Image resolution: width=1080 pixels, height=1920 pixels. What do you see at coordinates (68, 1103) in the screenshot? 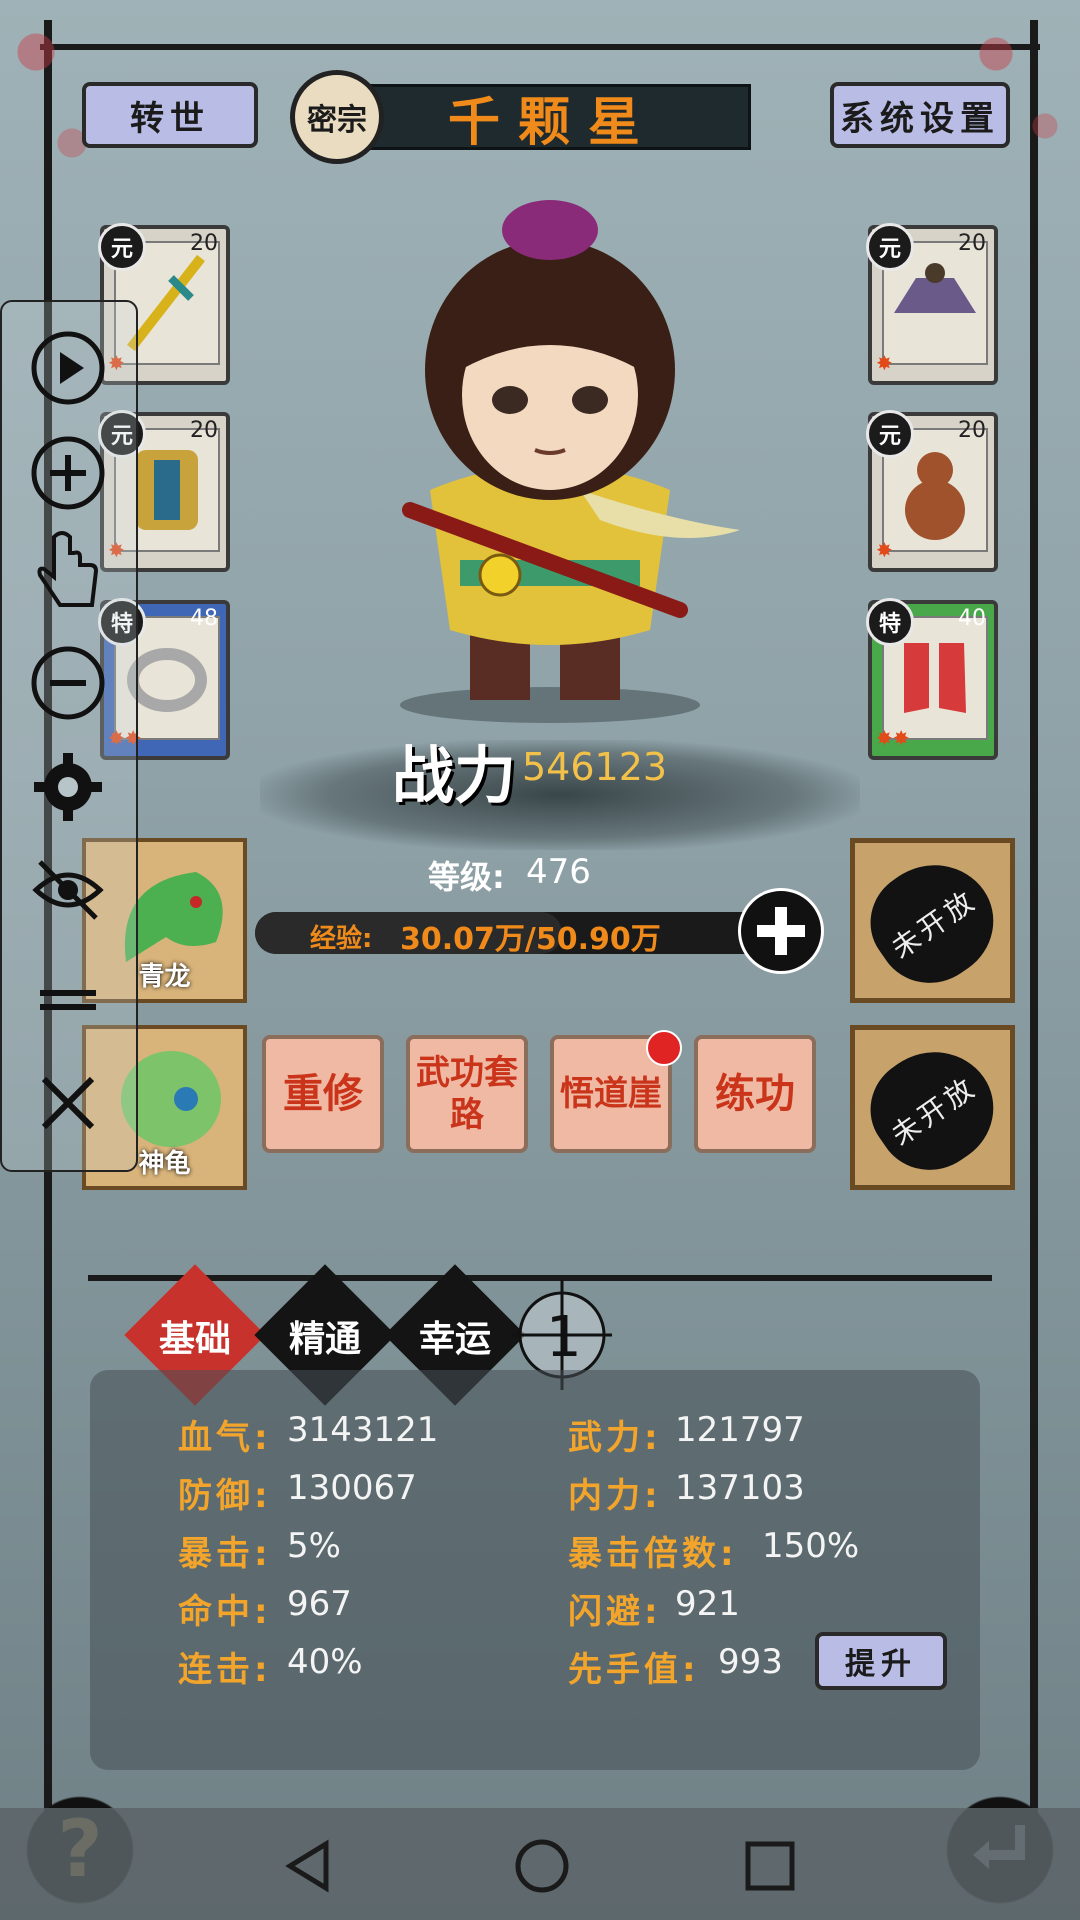
I see `close-icon` at bounding box center [68, 1103].